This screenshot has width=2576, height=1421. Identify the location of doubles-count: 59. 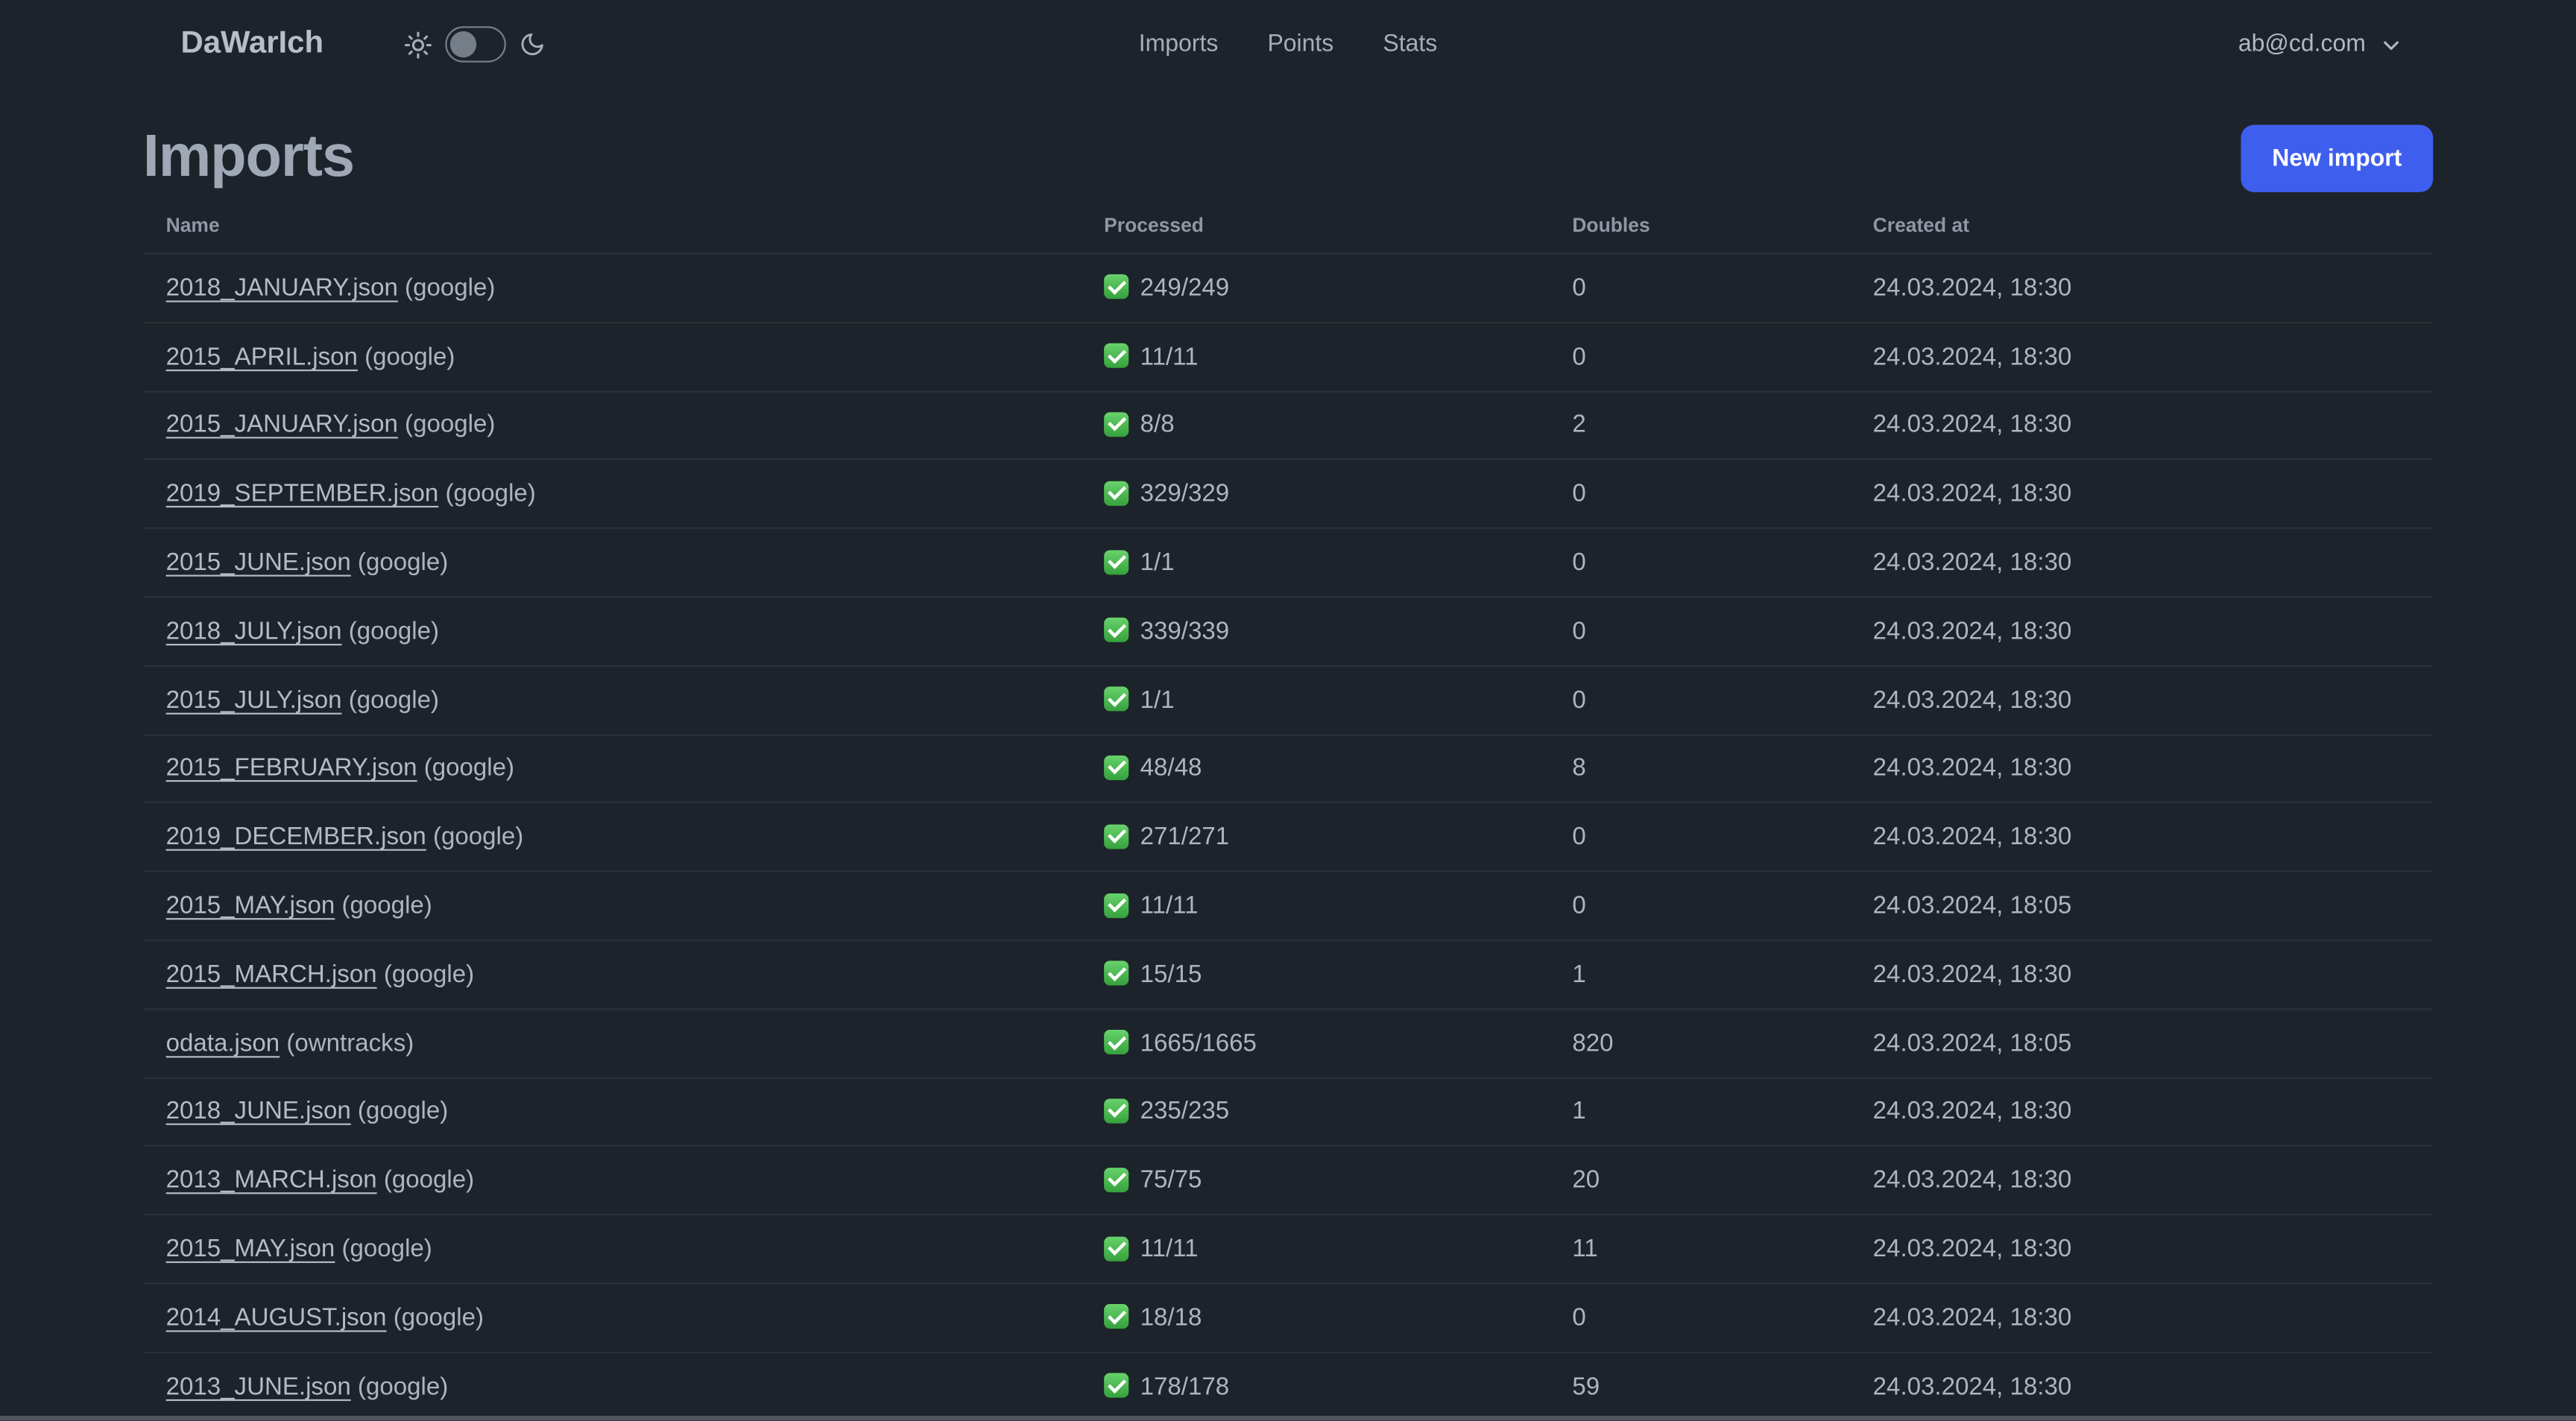
(1586, 1386).